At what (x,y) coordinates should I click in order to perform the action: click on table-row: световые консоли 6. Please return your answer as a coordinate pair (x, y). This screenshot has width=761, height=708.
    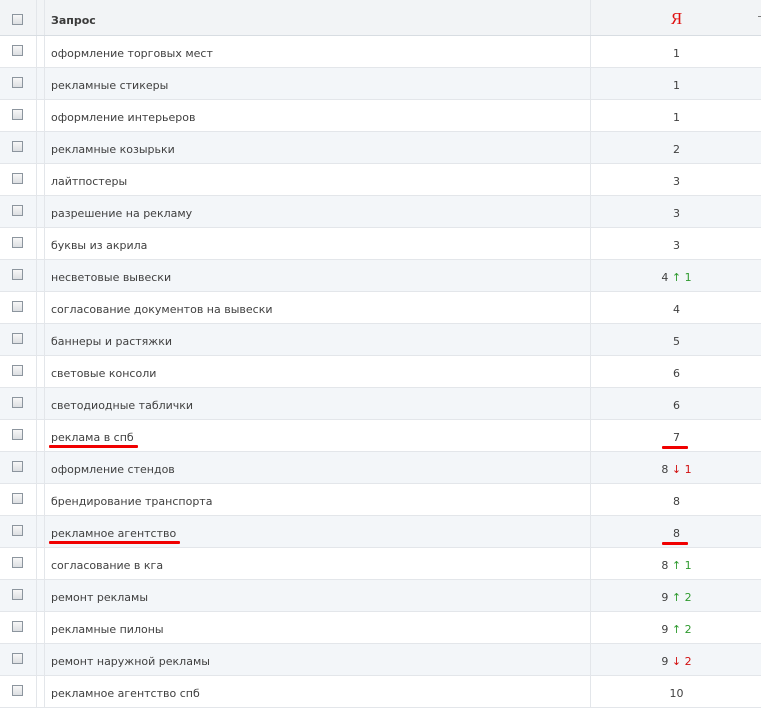
    Looking at the image, I should click on (380, 372).